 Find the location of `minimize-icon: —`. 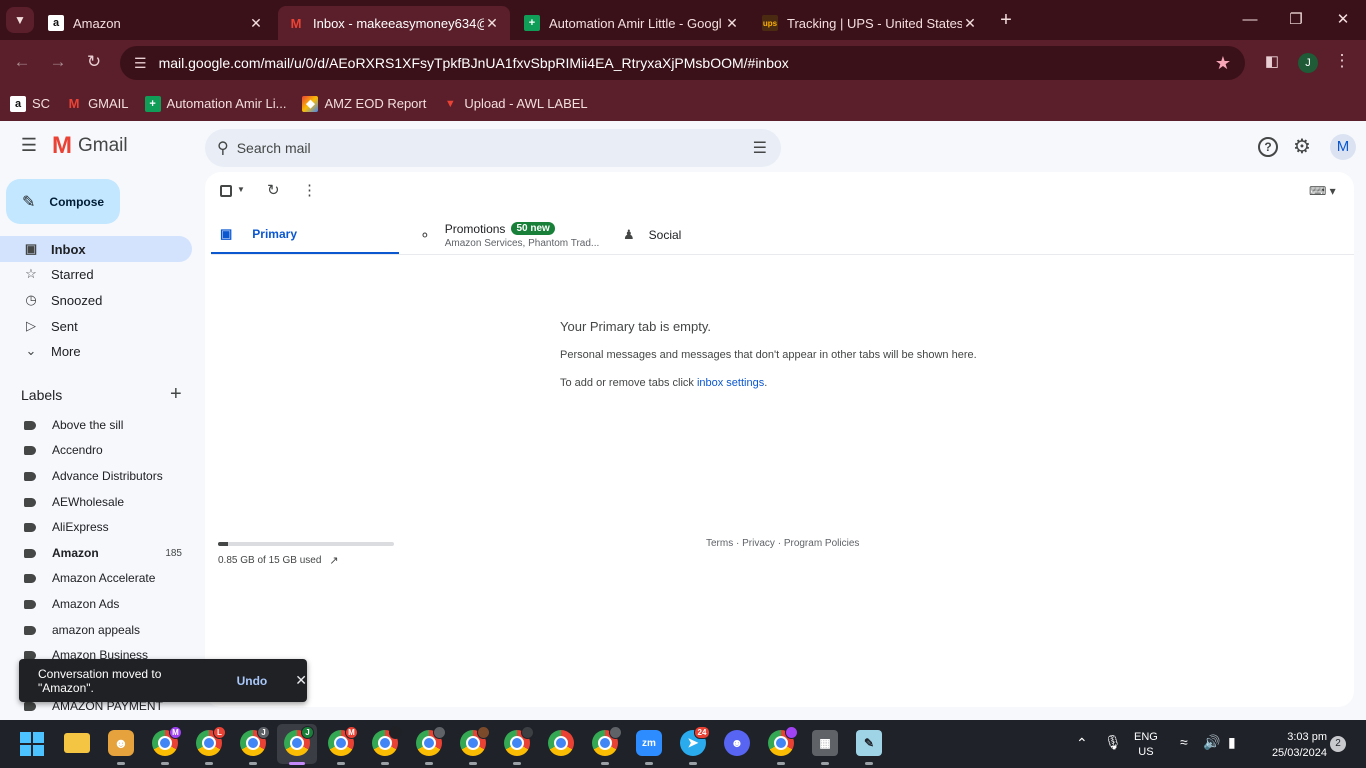

minimize-icon: — is located at coordinates (1250, 20).